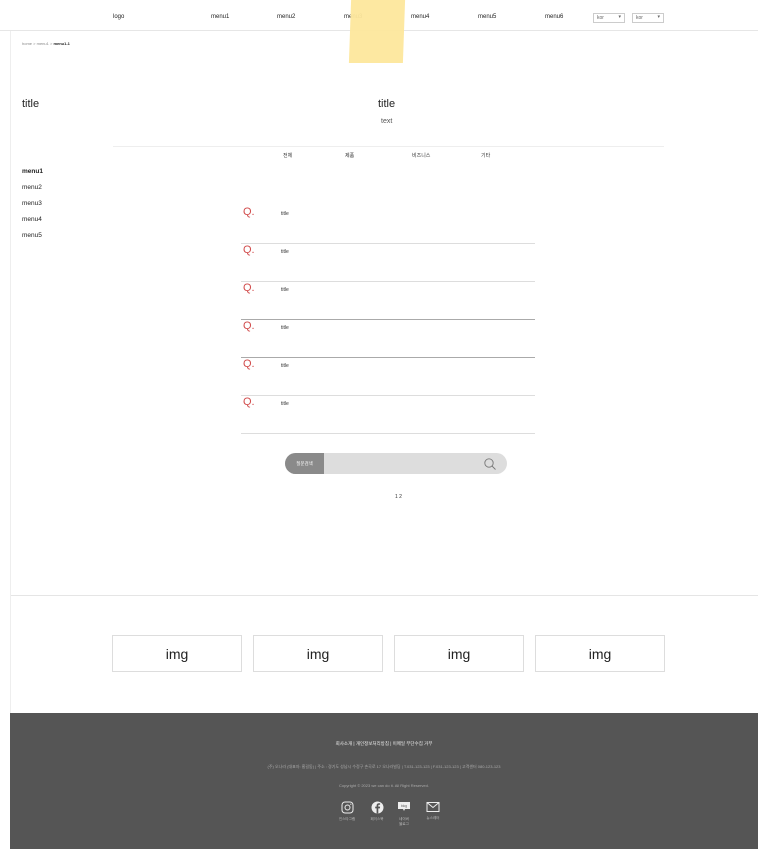 The height and width of the screenshot is (849, 758). What do you see at coordinates (554, 17) in the screenshot?
I see `nav-menu6: menu6` at bounding box center [554, 17].